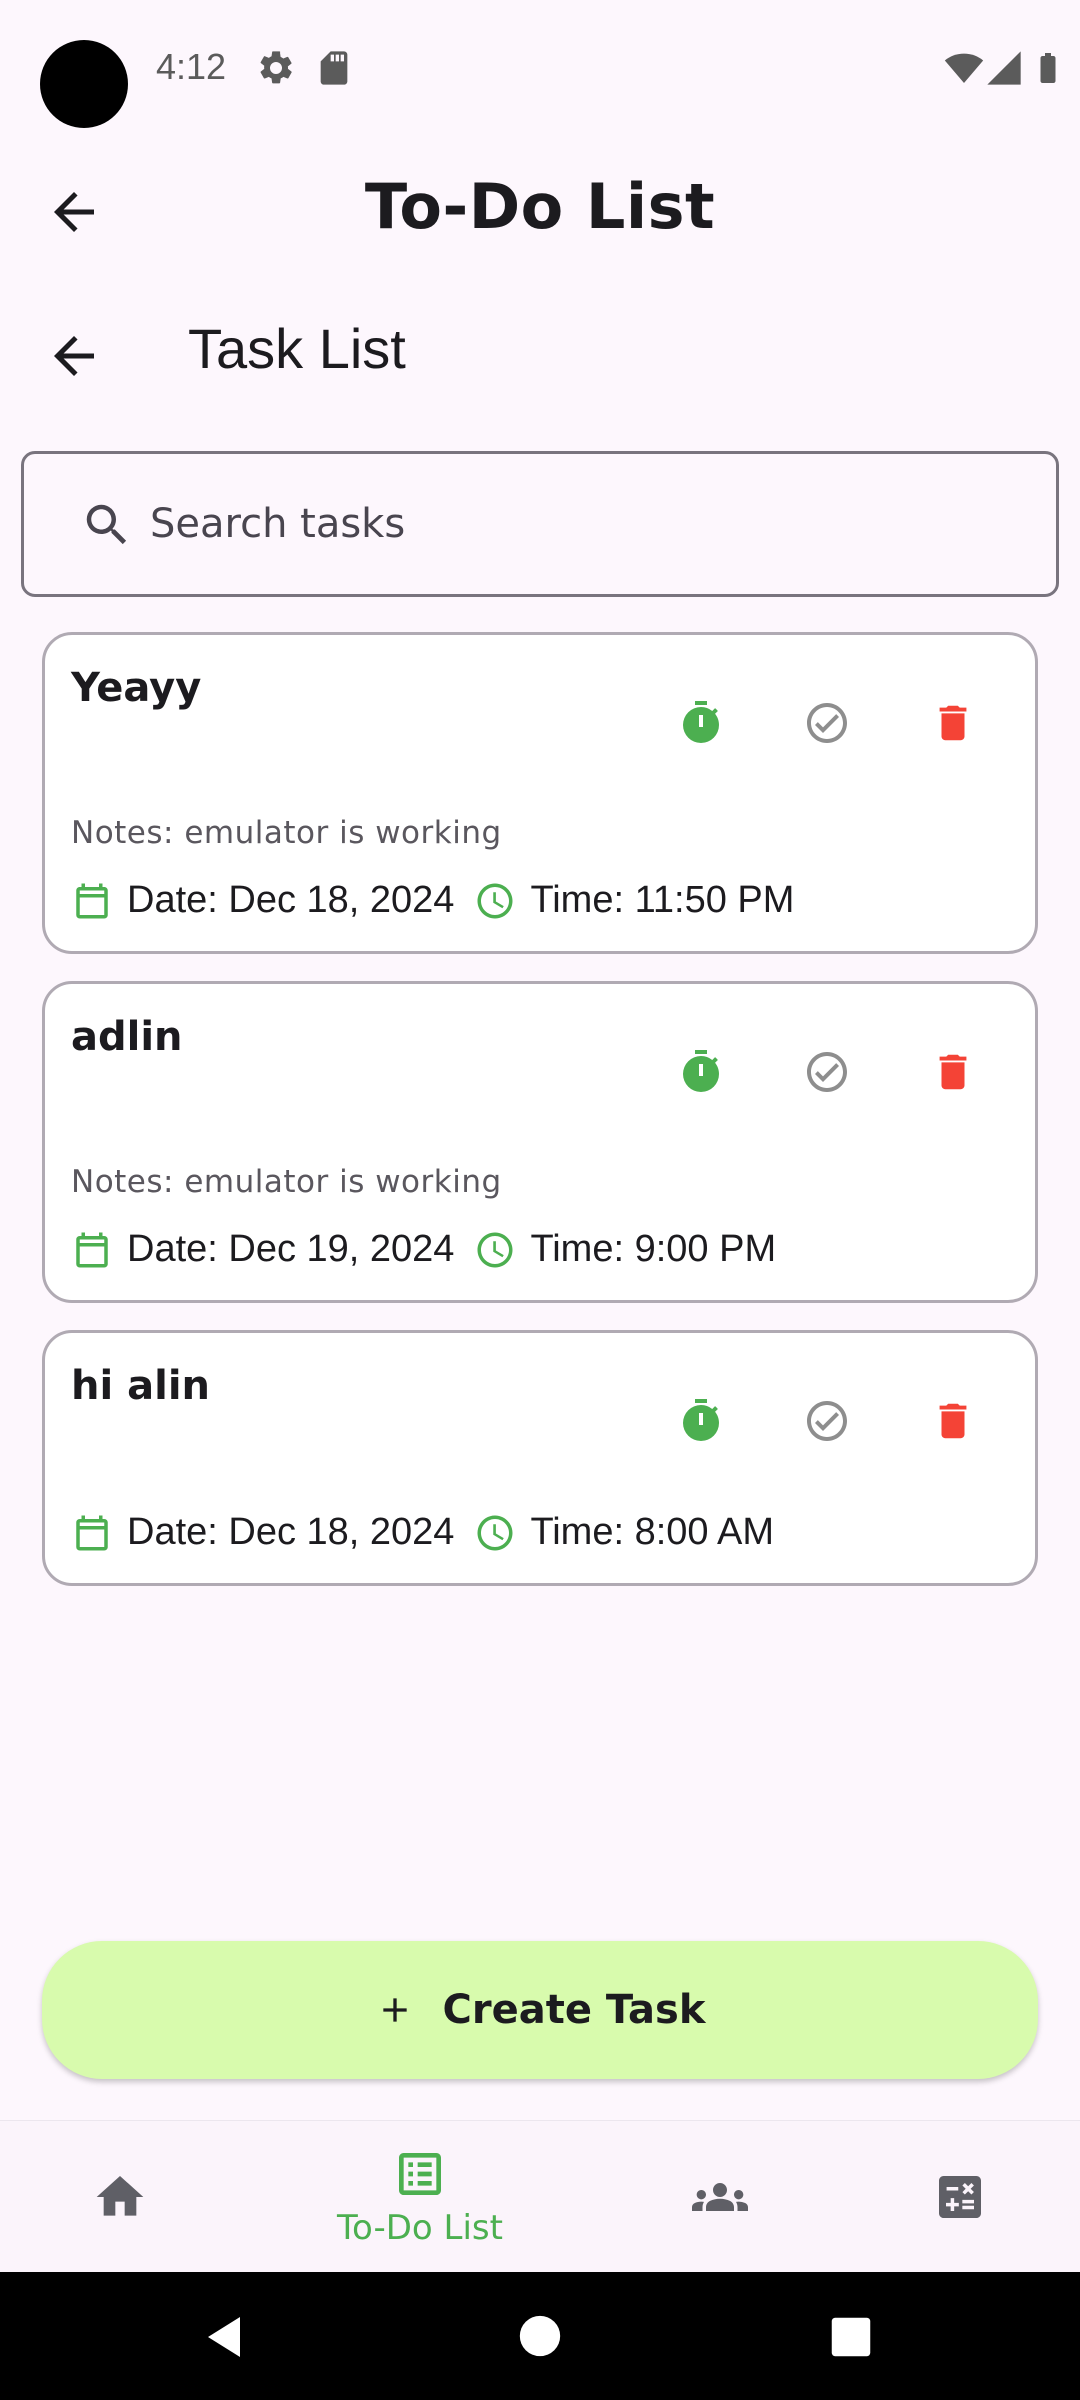 This screenshot has width=1080, height=2400. What do you see at coordinates (964, 68) in the screenshot?
I see `wifi-icon` at bounding box center [964, 68].